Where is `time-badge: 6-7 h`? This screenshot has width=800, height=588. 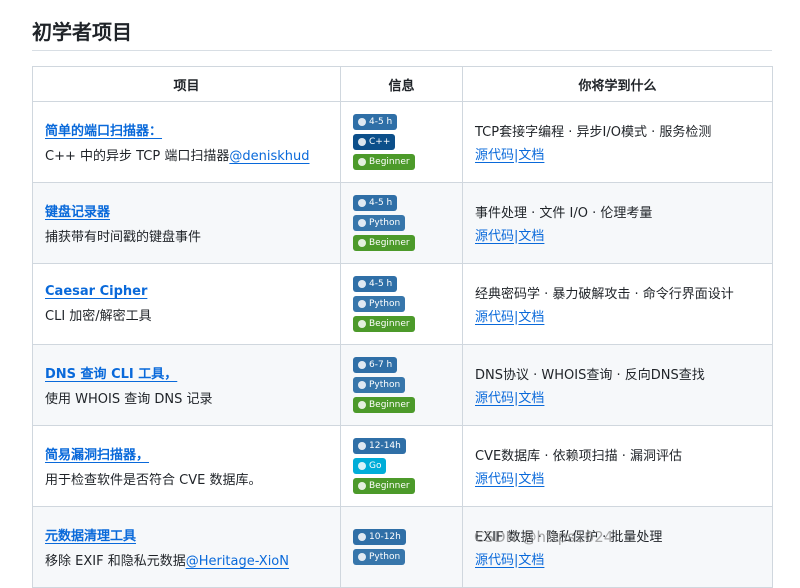 time-badge: 6-7 h is located at coordinates (375, 365).